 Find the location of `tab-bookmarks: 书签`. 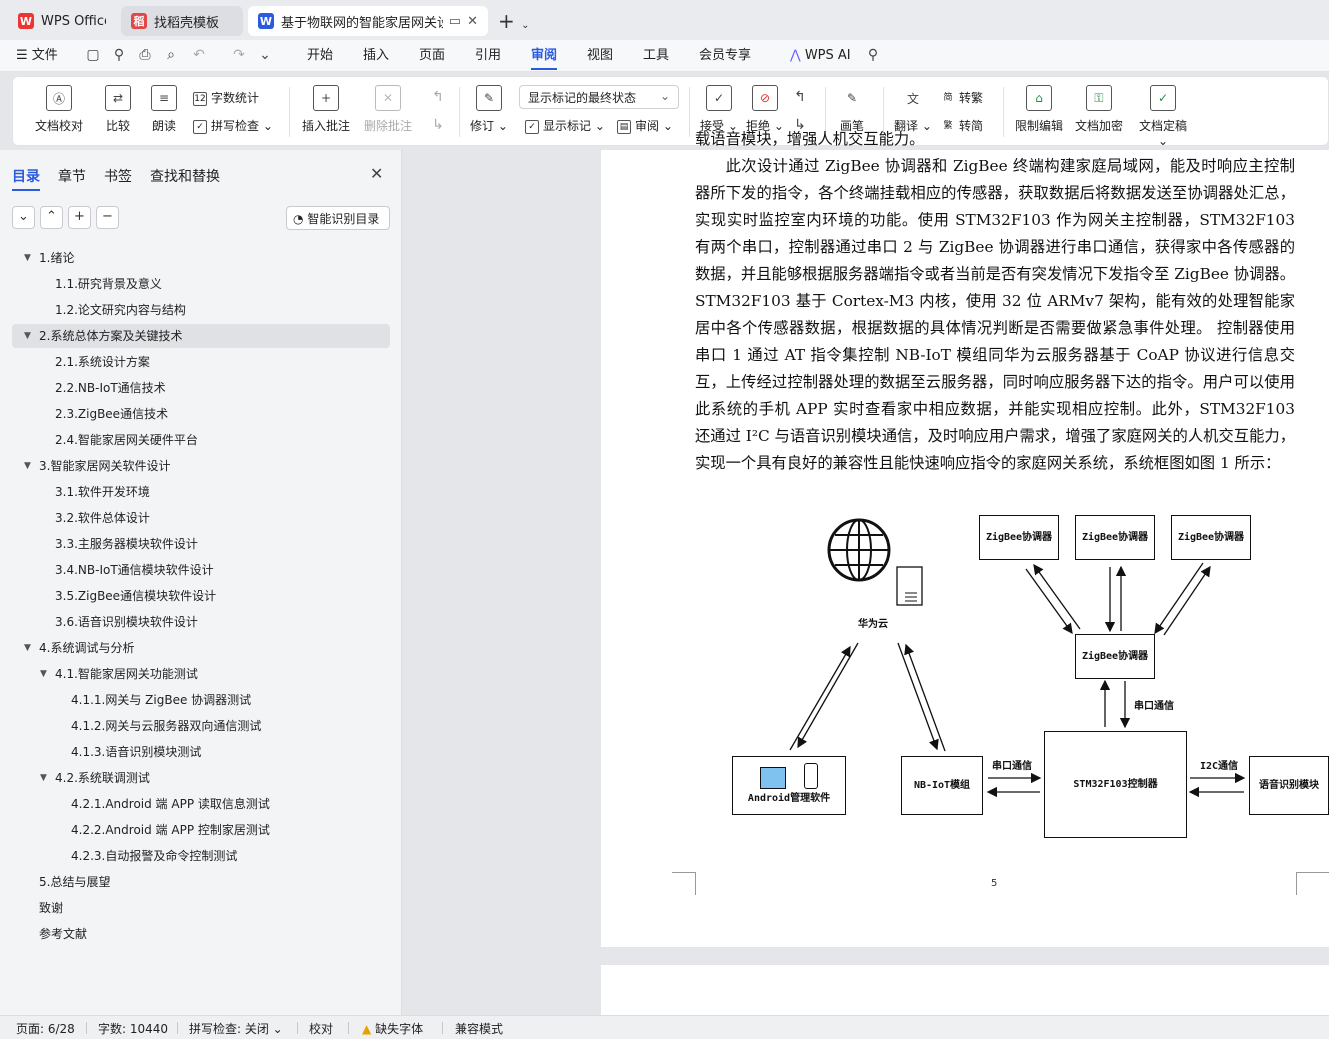

tab-bookmarks: 书签 is located at coordinates (118, 176).